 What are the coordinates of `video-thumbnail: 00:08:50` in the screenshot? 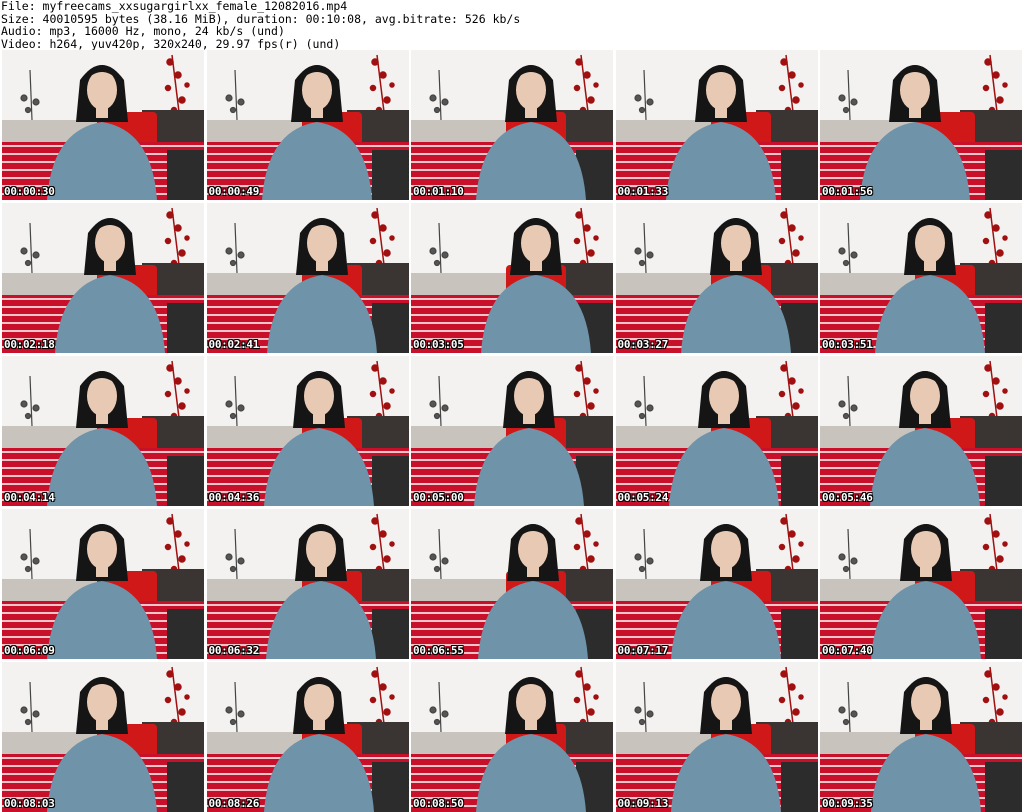 It's located at (512, 737).